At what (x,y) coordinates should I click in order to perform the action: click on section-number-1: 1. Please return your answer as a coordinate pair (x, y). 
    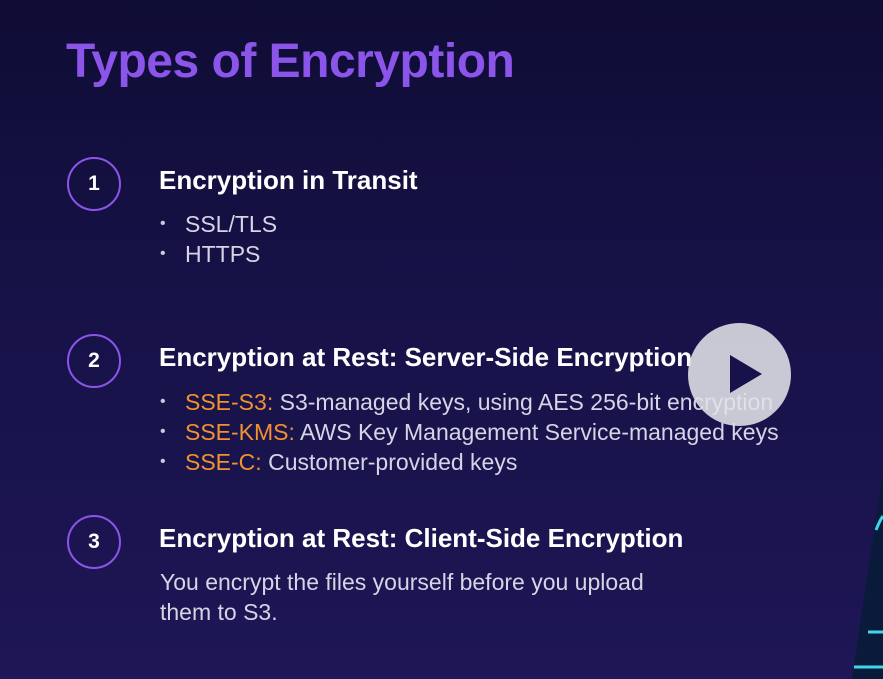
    Looking at the image, I should click on (94, 184).